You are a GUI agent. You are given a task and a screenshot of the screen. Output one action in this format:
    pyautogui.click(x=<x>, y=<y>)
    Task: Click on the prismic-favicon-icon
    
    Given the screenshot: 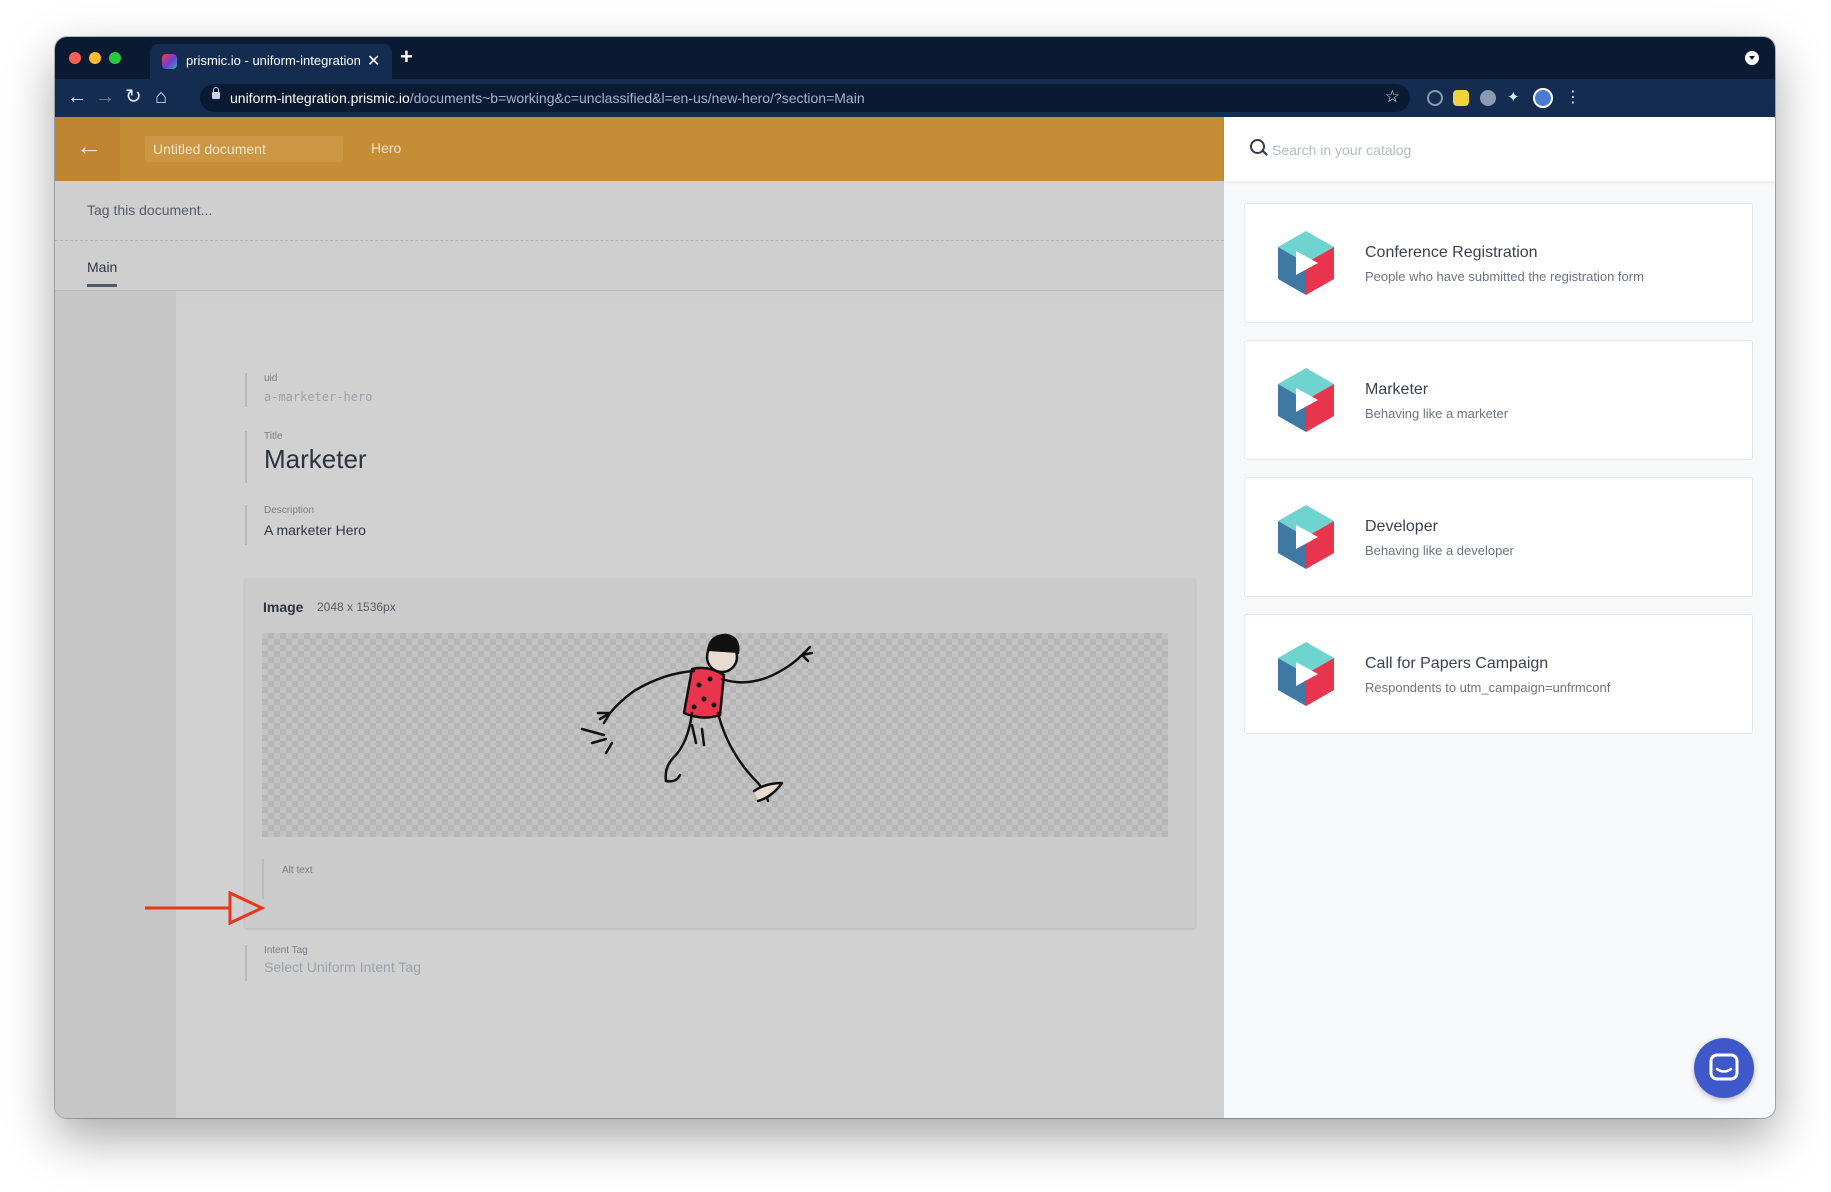 What is the action you would take?
    pyautogui.click(x=169, y=61)
    